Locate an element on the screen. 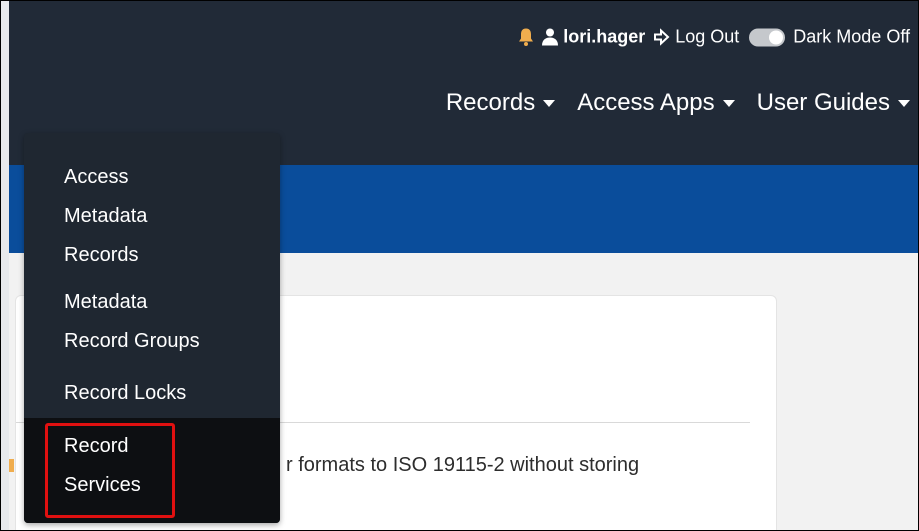 The height and width of the screenshot is (531, 919). dropdown-item-line: Record Locks is located at coordinates (125, 393).